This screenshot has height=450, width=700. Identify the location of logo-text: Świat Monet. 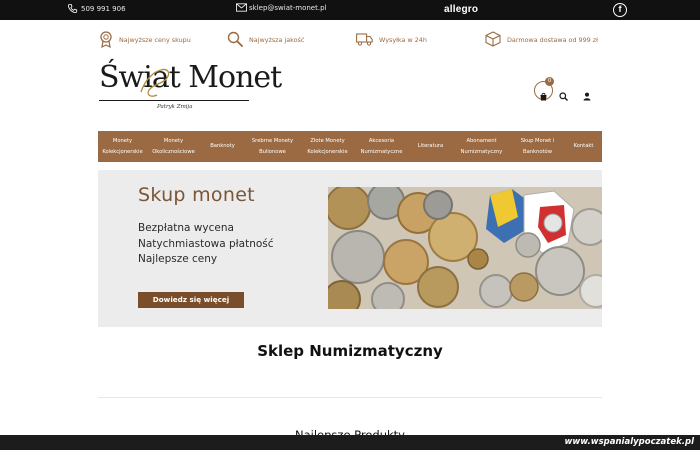
(190, 77).